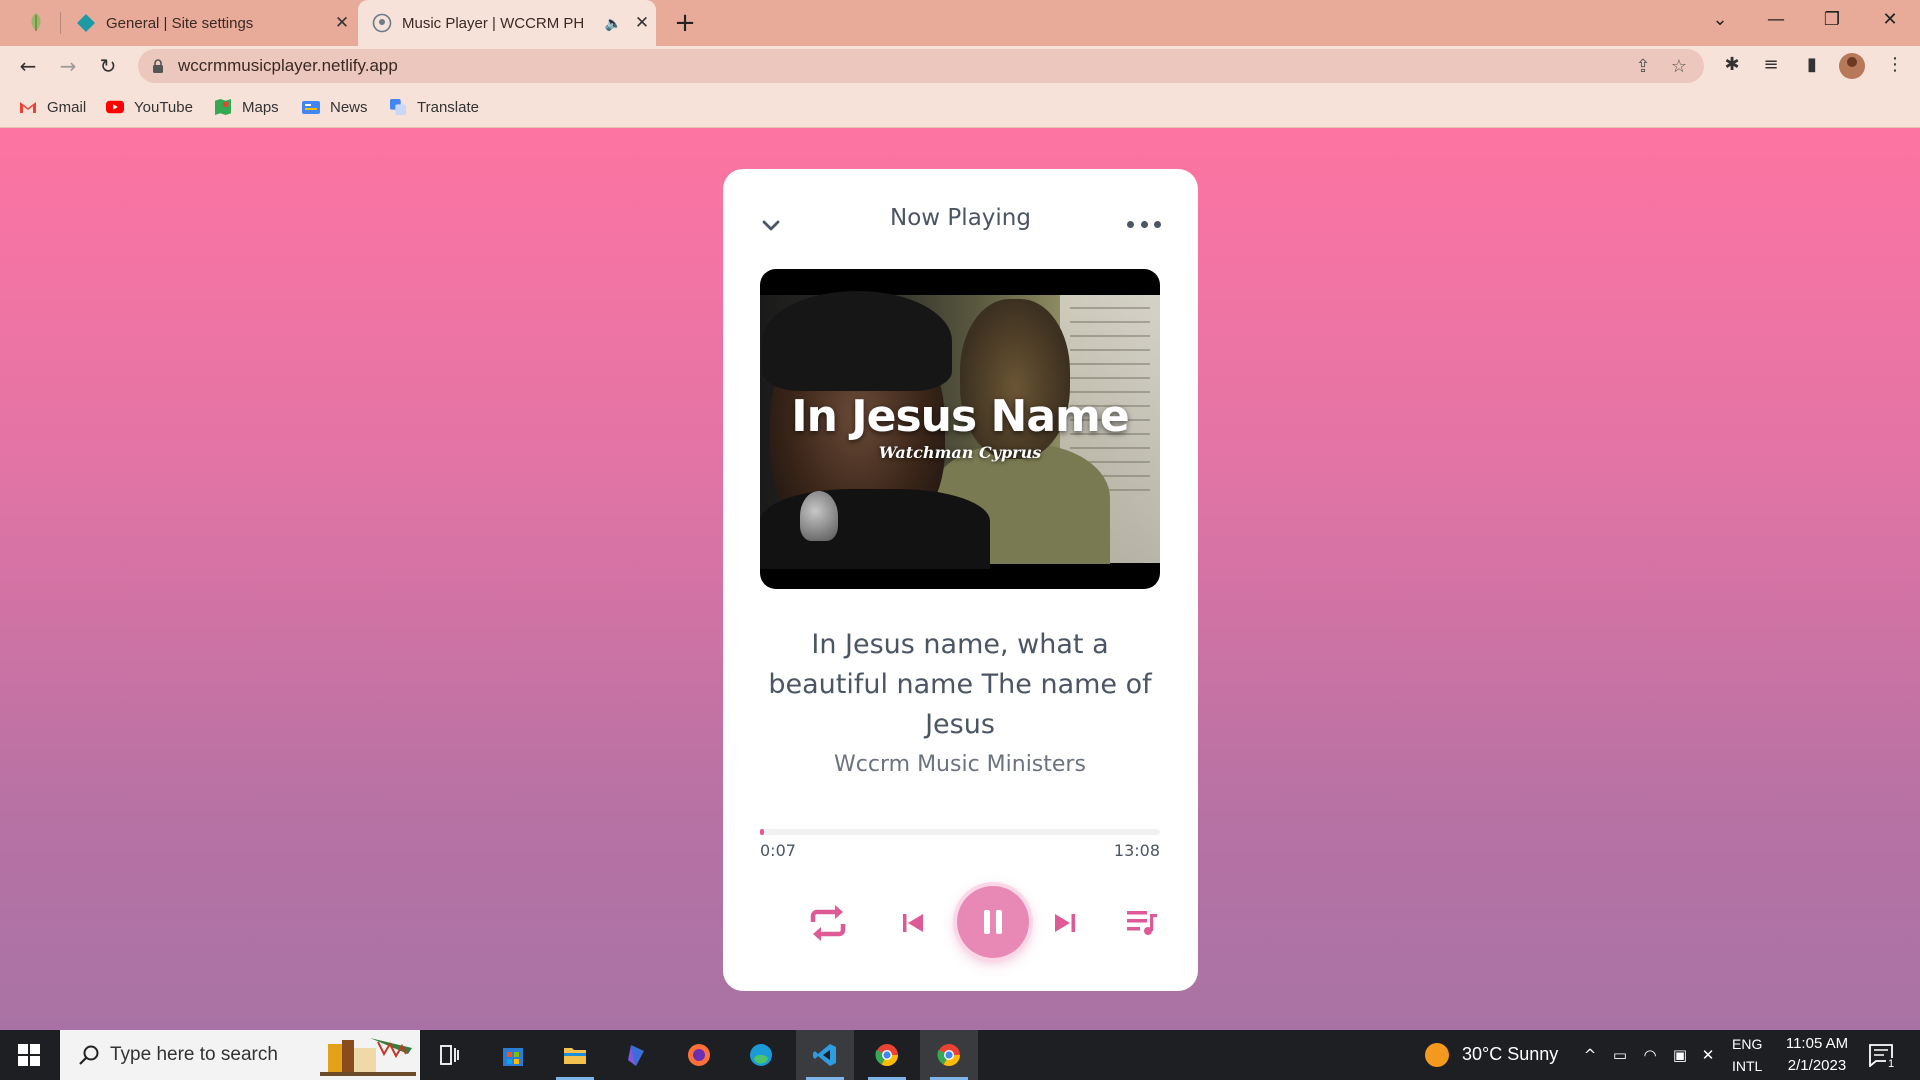  I want to click on maps-icon, so click(223, 107).